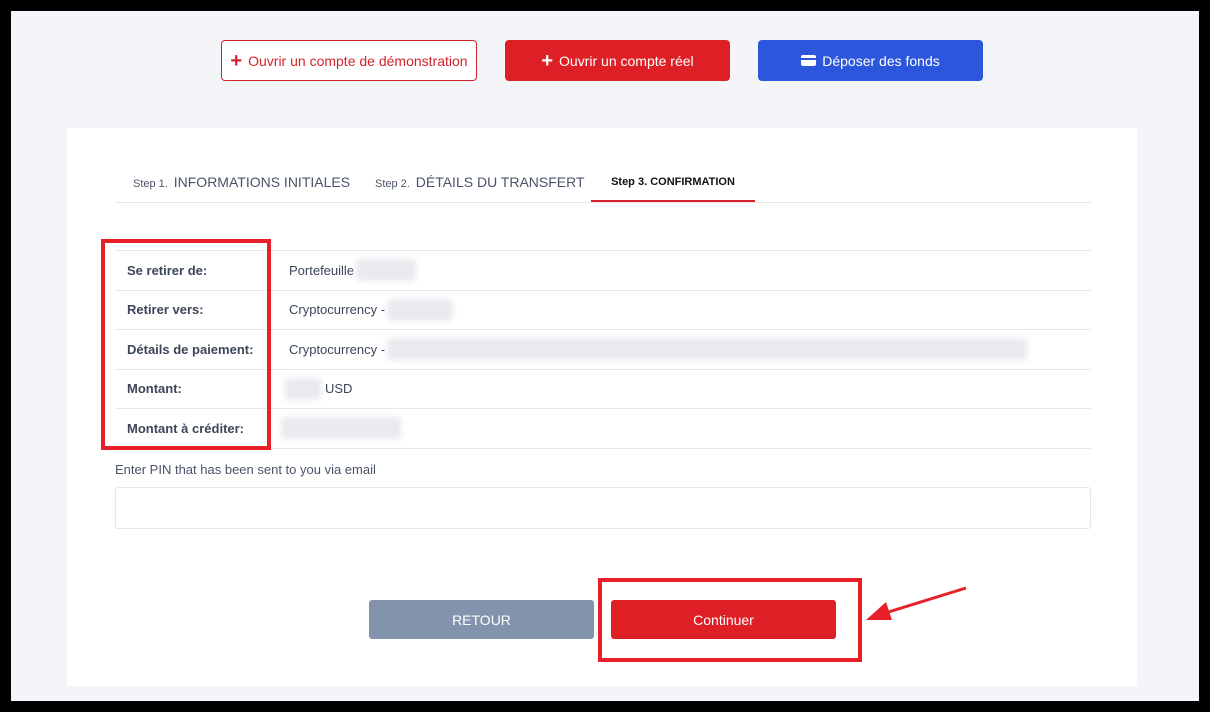 This screenshot has height=712, width=1210. What do you see at coordinates (500, 182) in the screenshot?
I see `tab-step-label: DÉTAILS DU TRANSFERT` at bounding box center [500, 182].